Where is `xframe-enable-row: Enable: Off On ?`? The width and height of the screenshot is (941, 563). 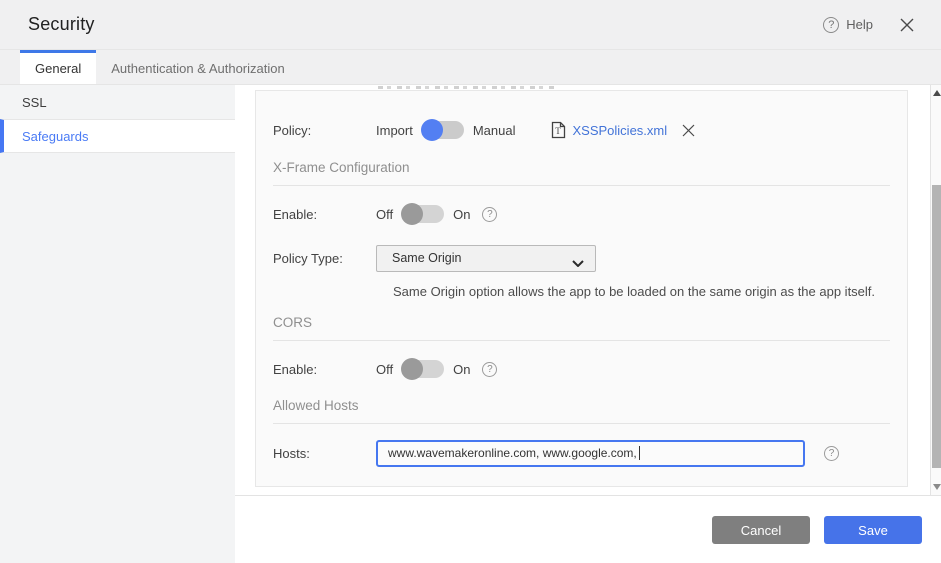
xframe-enable-row: Enable: Off On ? is located at coordinates (581, 214).